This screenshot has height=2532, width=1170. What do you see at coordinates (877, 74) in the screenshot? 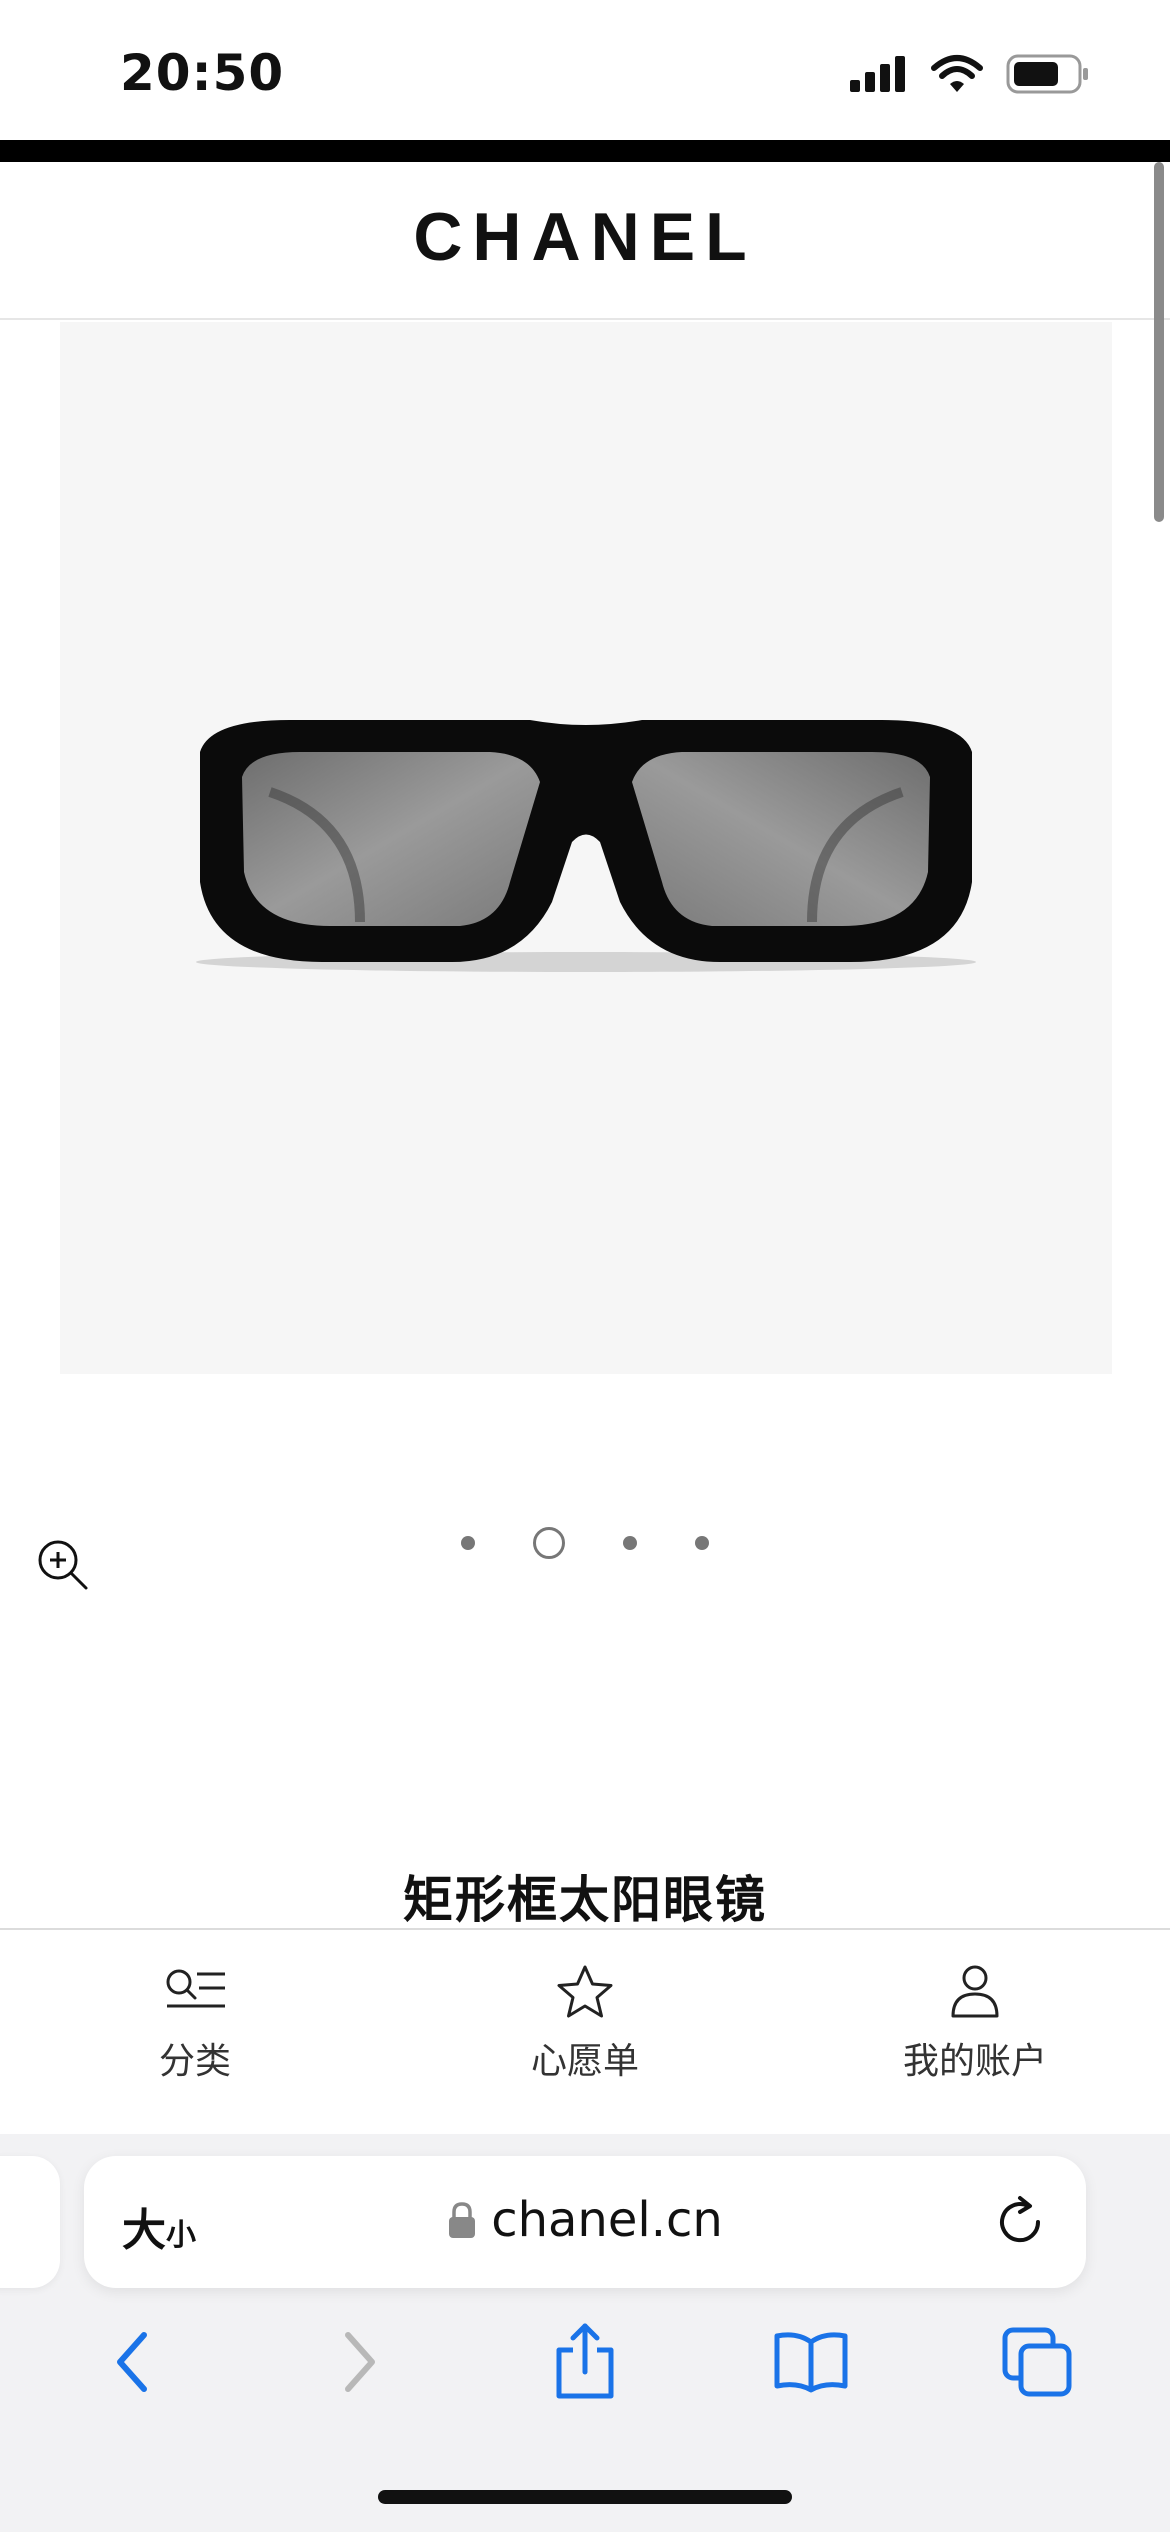
I see `cellular-signal-icon` at bounding box center [877, 74].